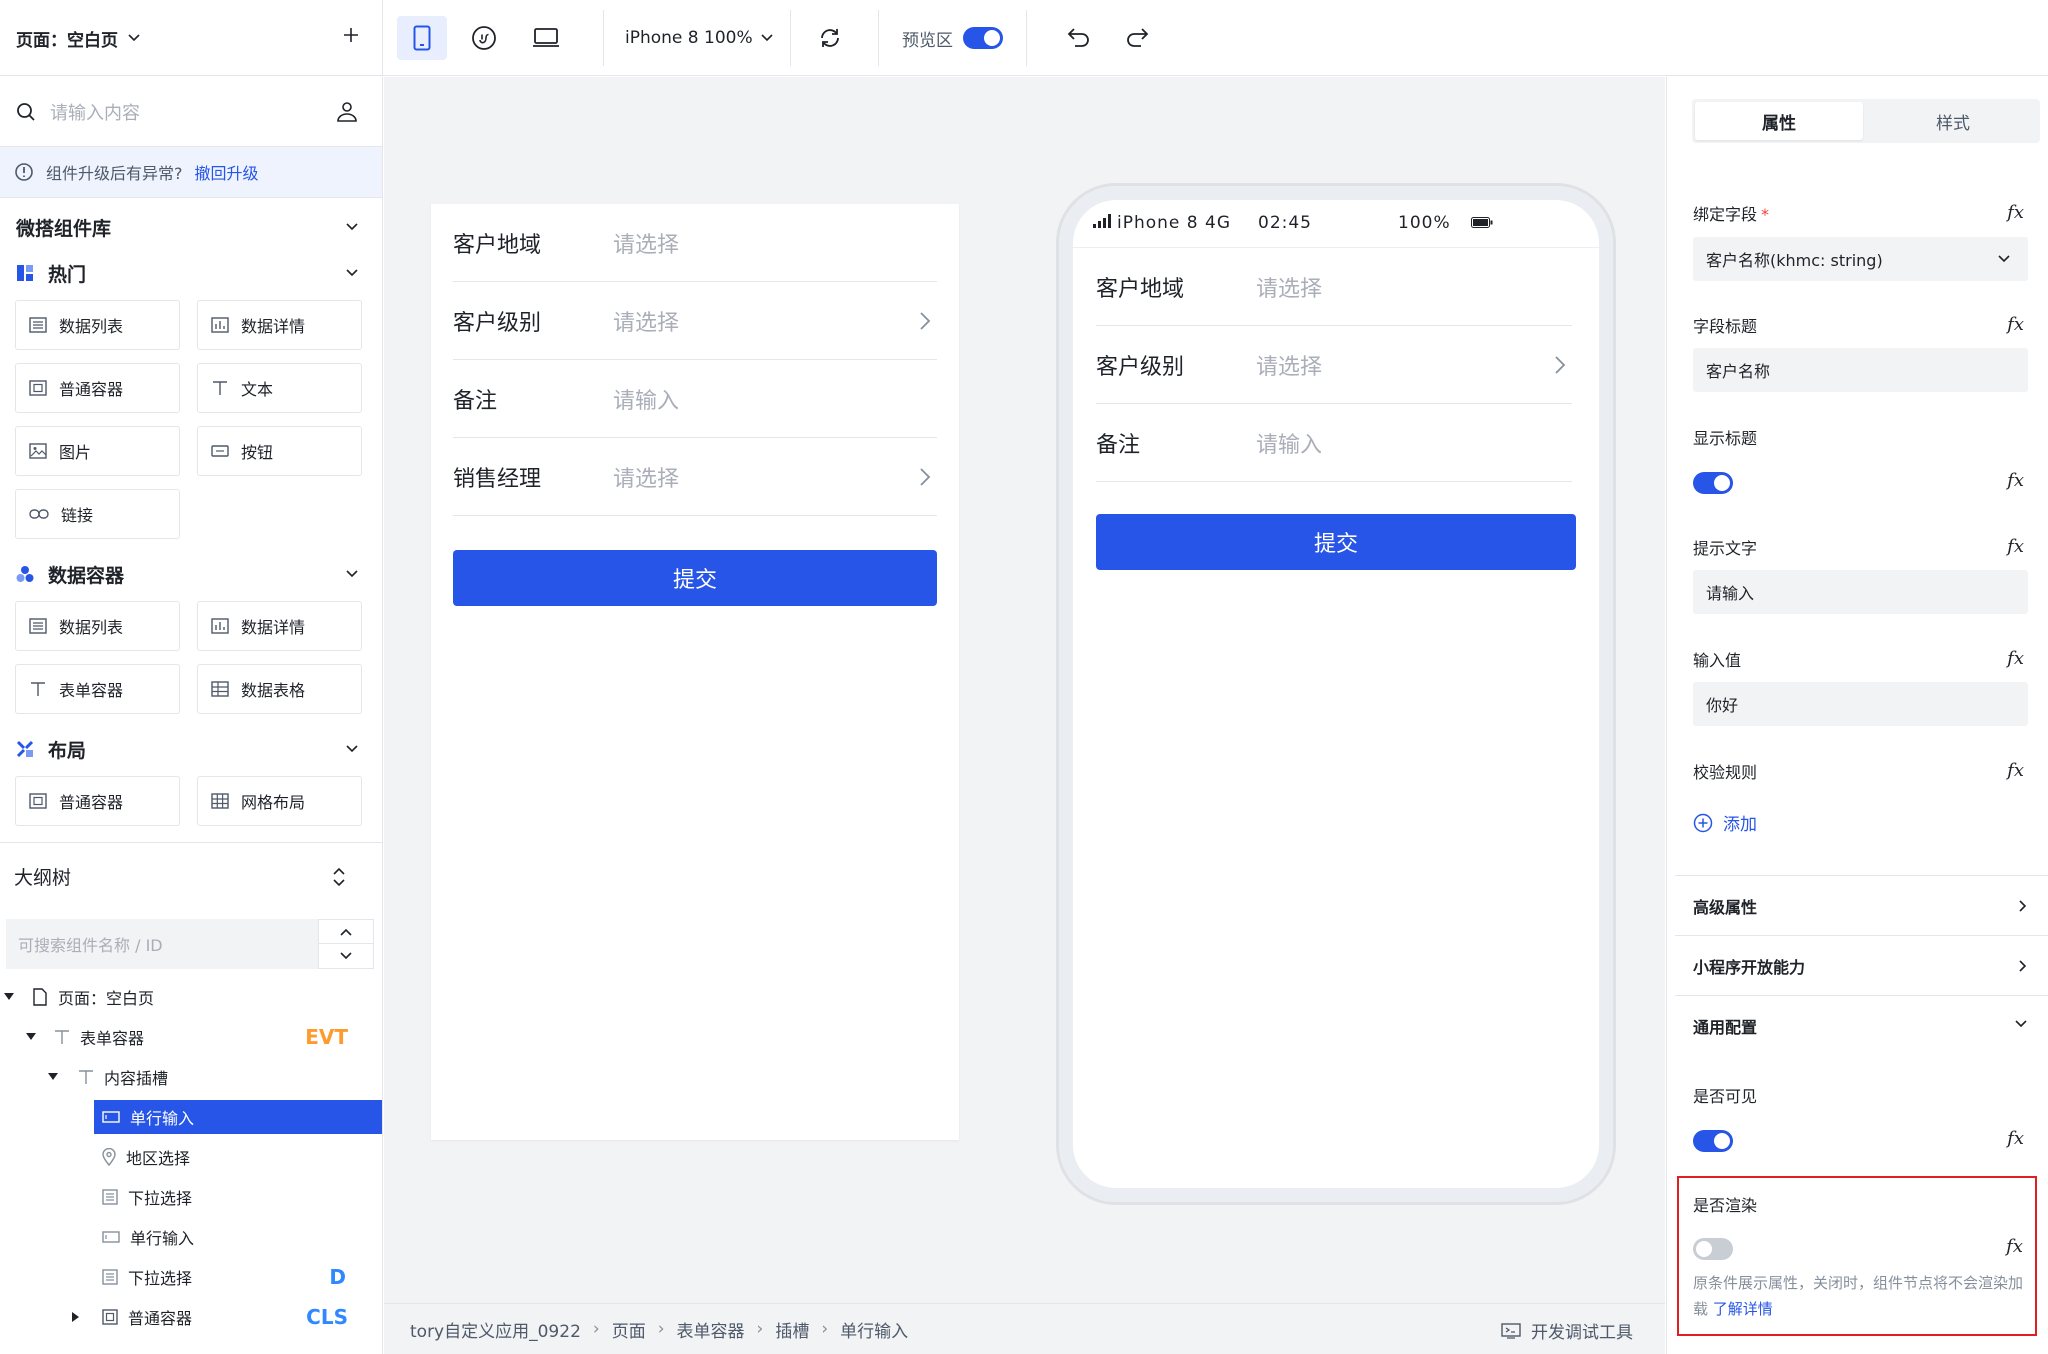 The image size is (2048, 1354). What do you see at coordinates (38, 626) in the screenshot?
I see `list-icon` at bounding box center [38, 626].